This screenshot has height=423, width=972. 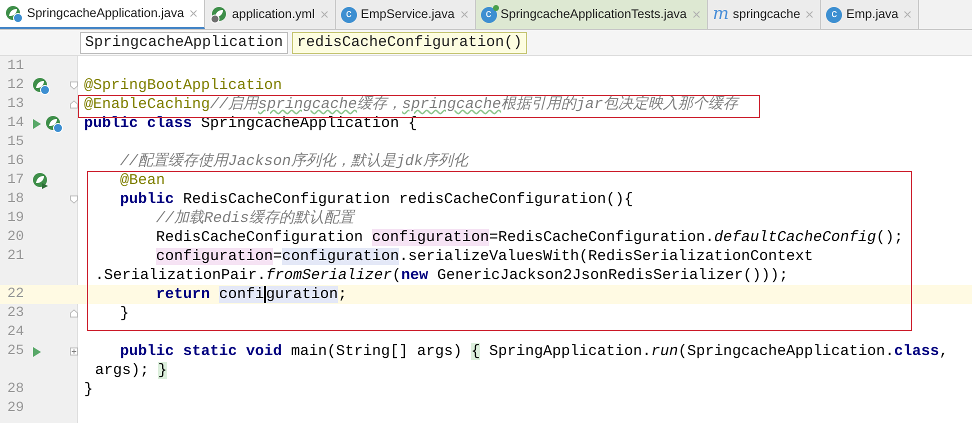 I want to click on module-icon: m, so click(x=720, y=14).